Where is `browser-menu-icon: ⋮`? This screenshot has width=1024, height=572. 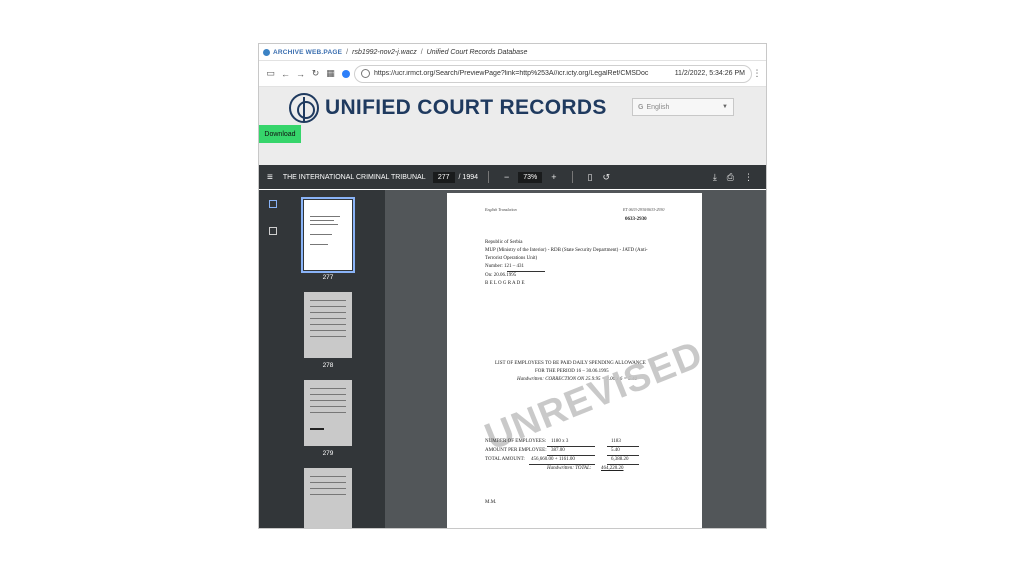 browser-menu-icon: ⋮ is located at coordinates (757, 73).